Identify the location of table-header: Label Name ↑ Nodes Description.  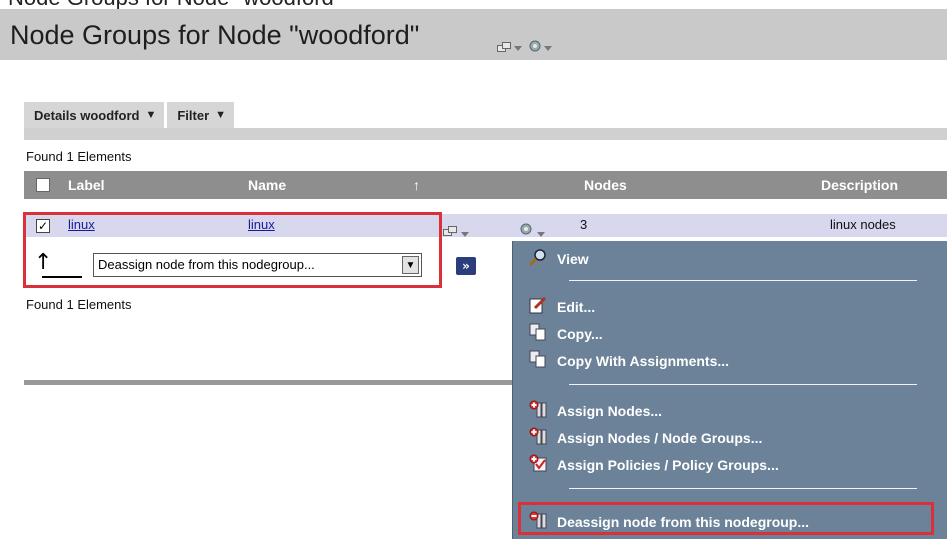
(485, 185).